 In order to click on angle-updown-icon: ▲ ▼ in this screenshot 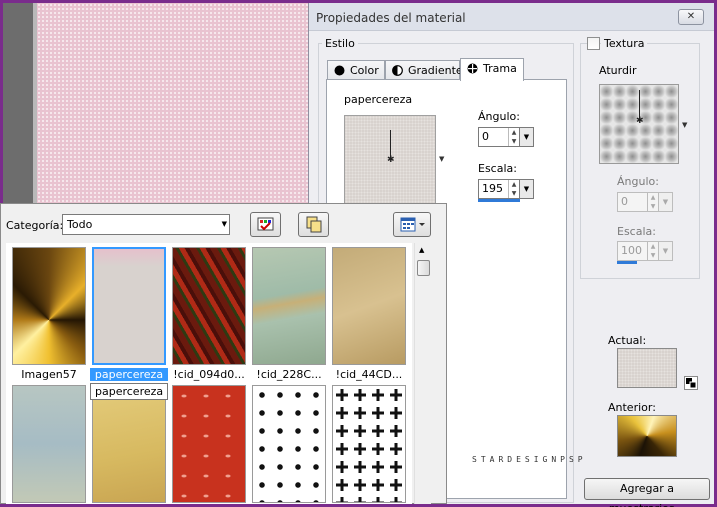, I will do `click(513, 137)`.